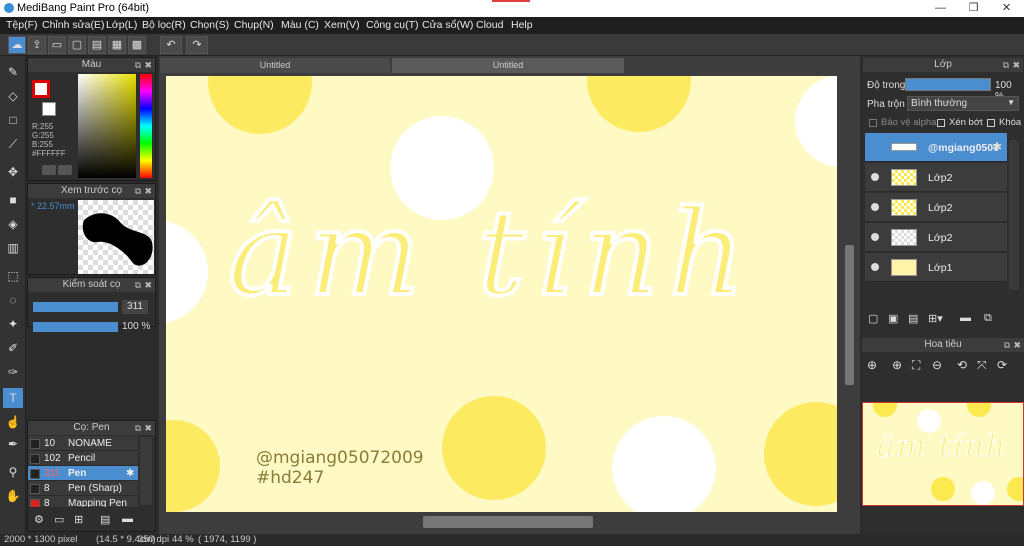  I want to click on brush-list-item-selected: 311 Pen ✱, so click(83, 473).